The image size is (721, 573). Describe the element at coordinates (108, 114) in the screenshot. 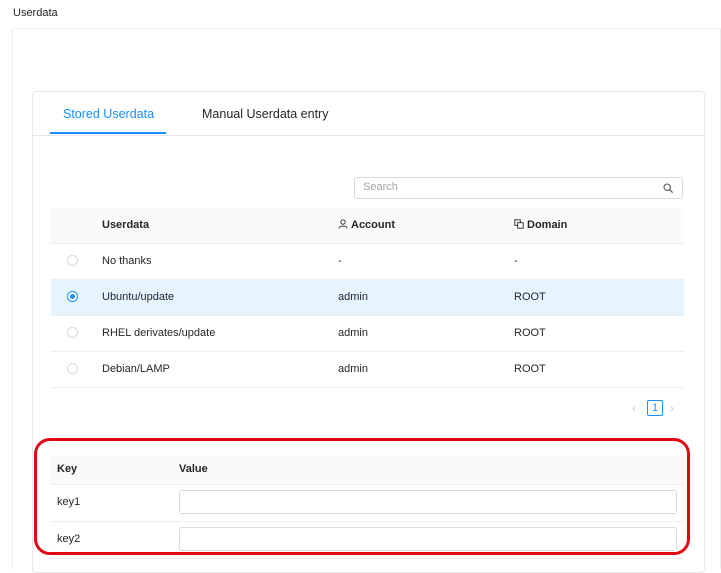

I see `tab-stored-userdata: Stored Userdata` at that location.